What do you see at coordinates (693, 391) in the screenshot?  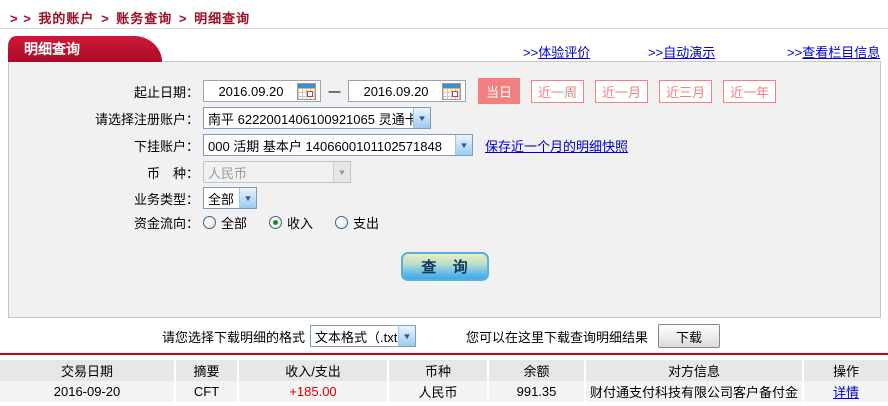 I see `cell-counterparty: 财付通支付科技有限公司客户备付金` at bounding box center [693, 391].